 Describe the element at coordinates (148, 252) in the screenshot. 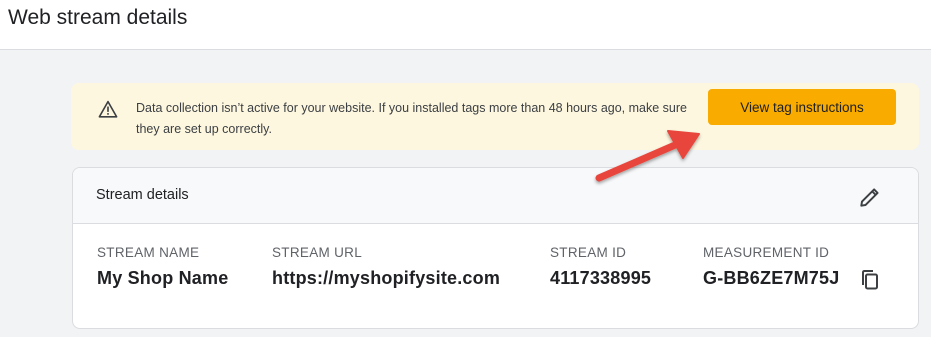

I see `stream-name-label: STREAM NAME` at that location.